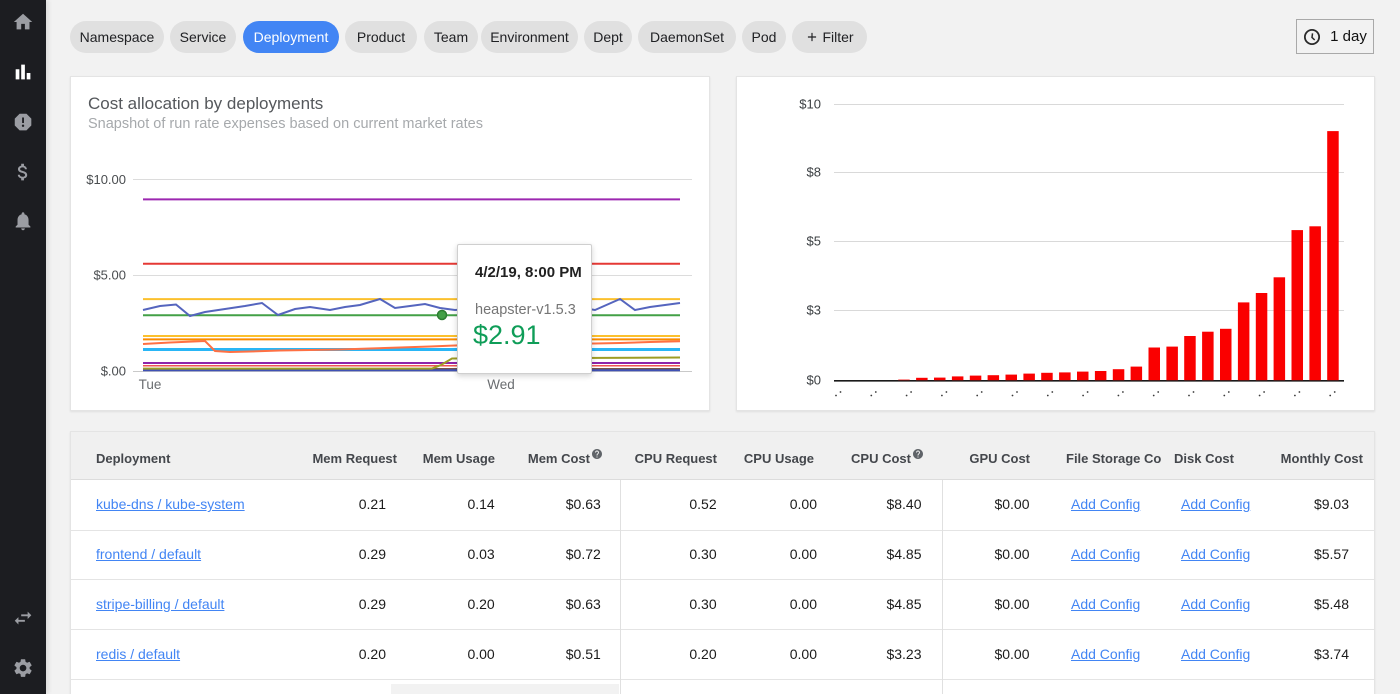  What do you see at coordinates (814, 241) in the screenshot?
I see `svg-text: $5` at bounding box center [814, 241].